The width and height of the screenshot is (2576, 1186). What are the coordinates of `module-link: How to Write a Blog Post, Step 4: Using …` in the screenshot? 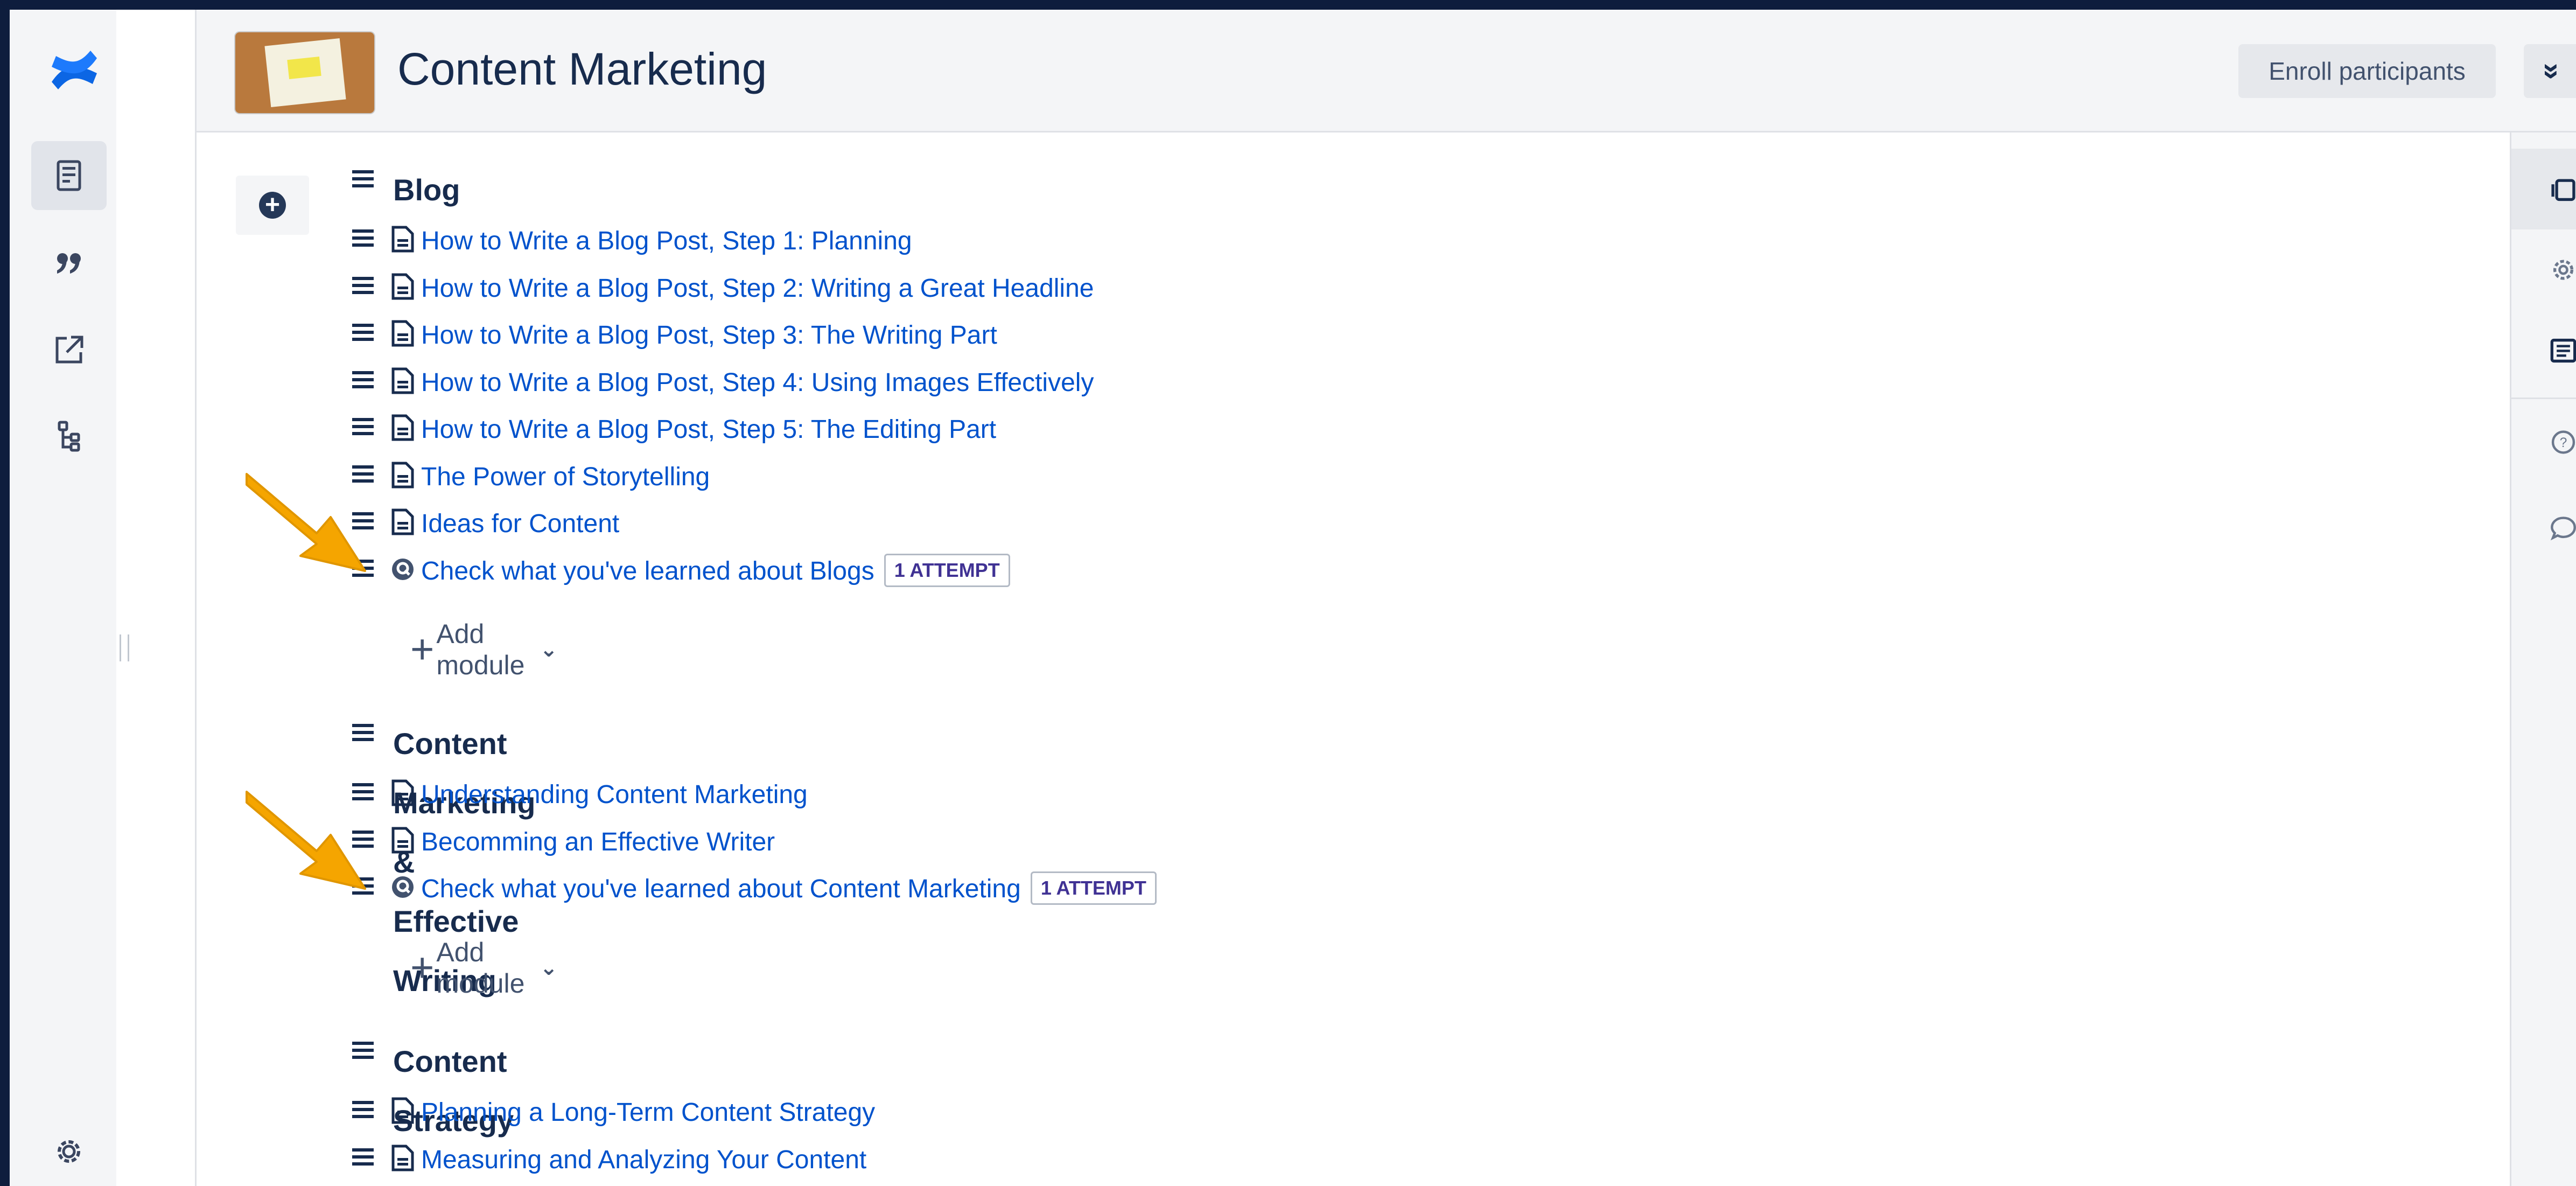 It's located at (757, 382).